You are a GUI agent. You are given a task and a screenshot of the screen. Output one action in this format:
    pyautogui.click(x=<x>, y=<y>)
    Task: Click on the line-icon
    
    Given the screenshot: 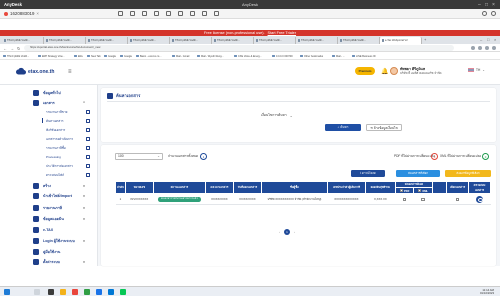 What is the action you would take?
    pyautogui.click(x=123, y=292)
    